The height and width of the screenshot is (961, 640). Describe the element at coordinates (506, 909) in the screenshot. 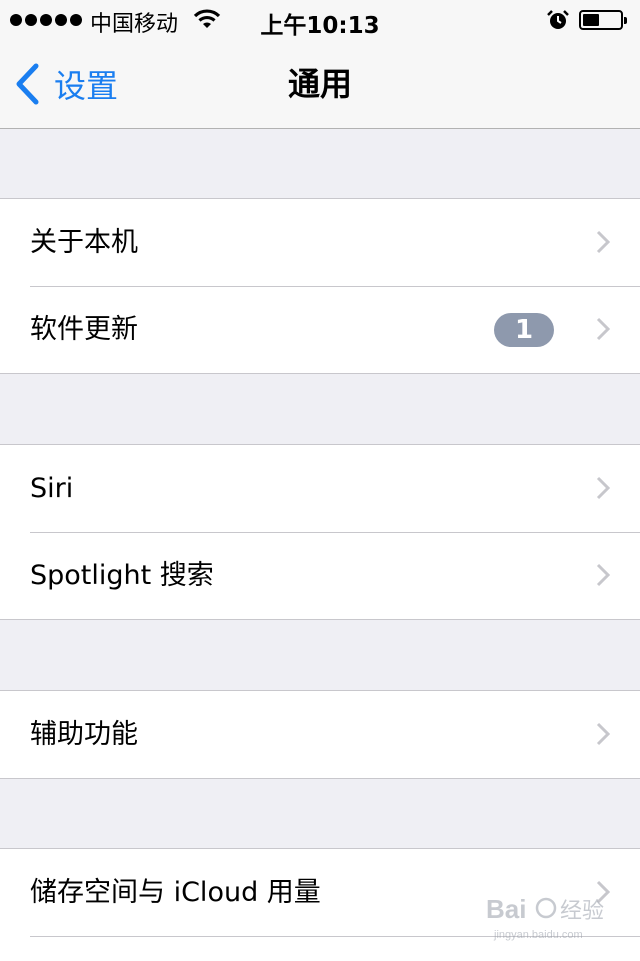

I see `svg-text: Bai` at that location.